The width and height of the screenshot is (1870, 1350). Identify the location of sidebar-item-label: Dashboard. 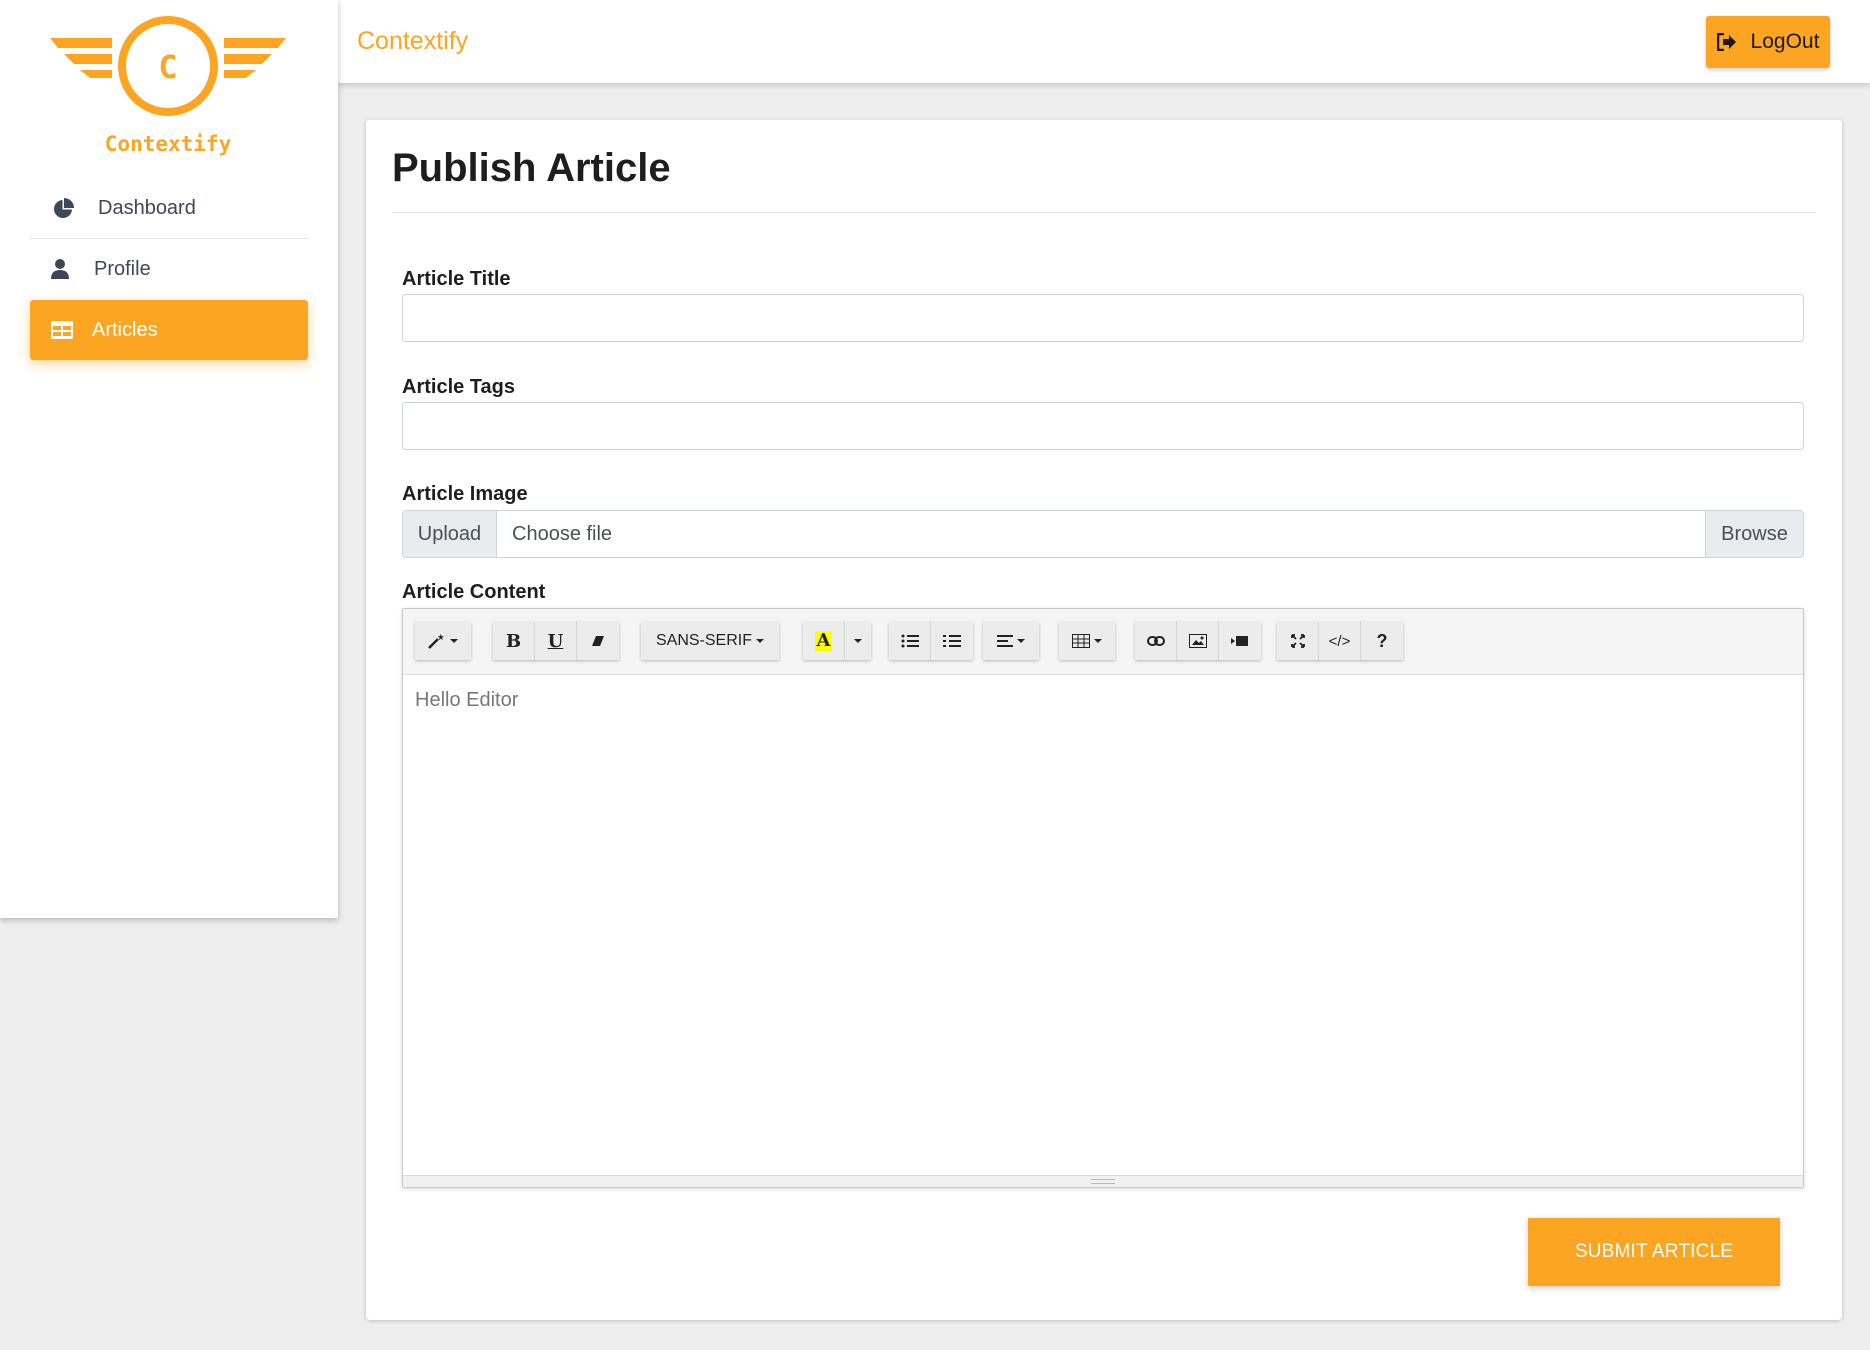
(147, 207).